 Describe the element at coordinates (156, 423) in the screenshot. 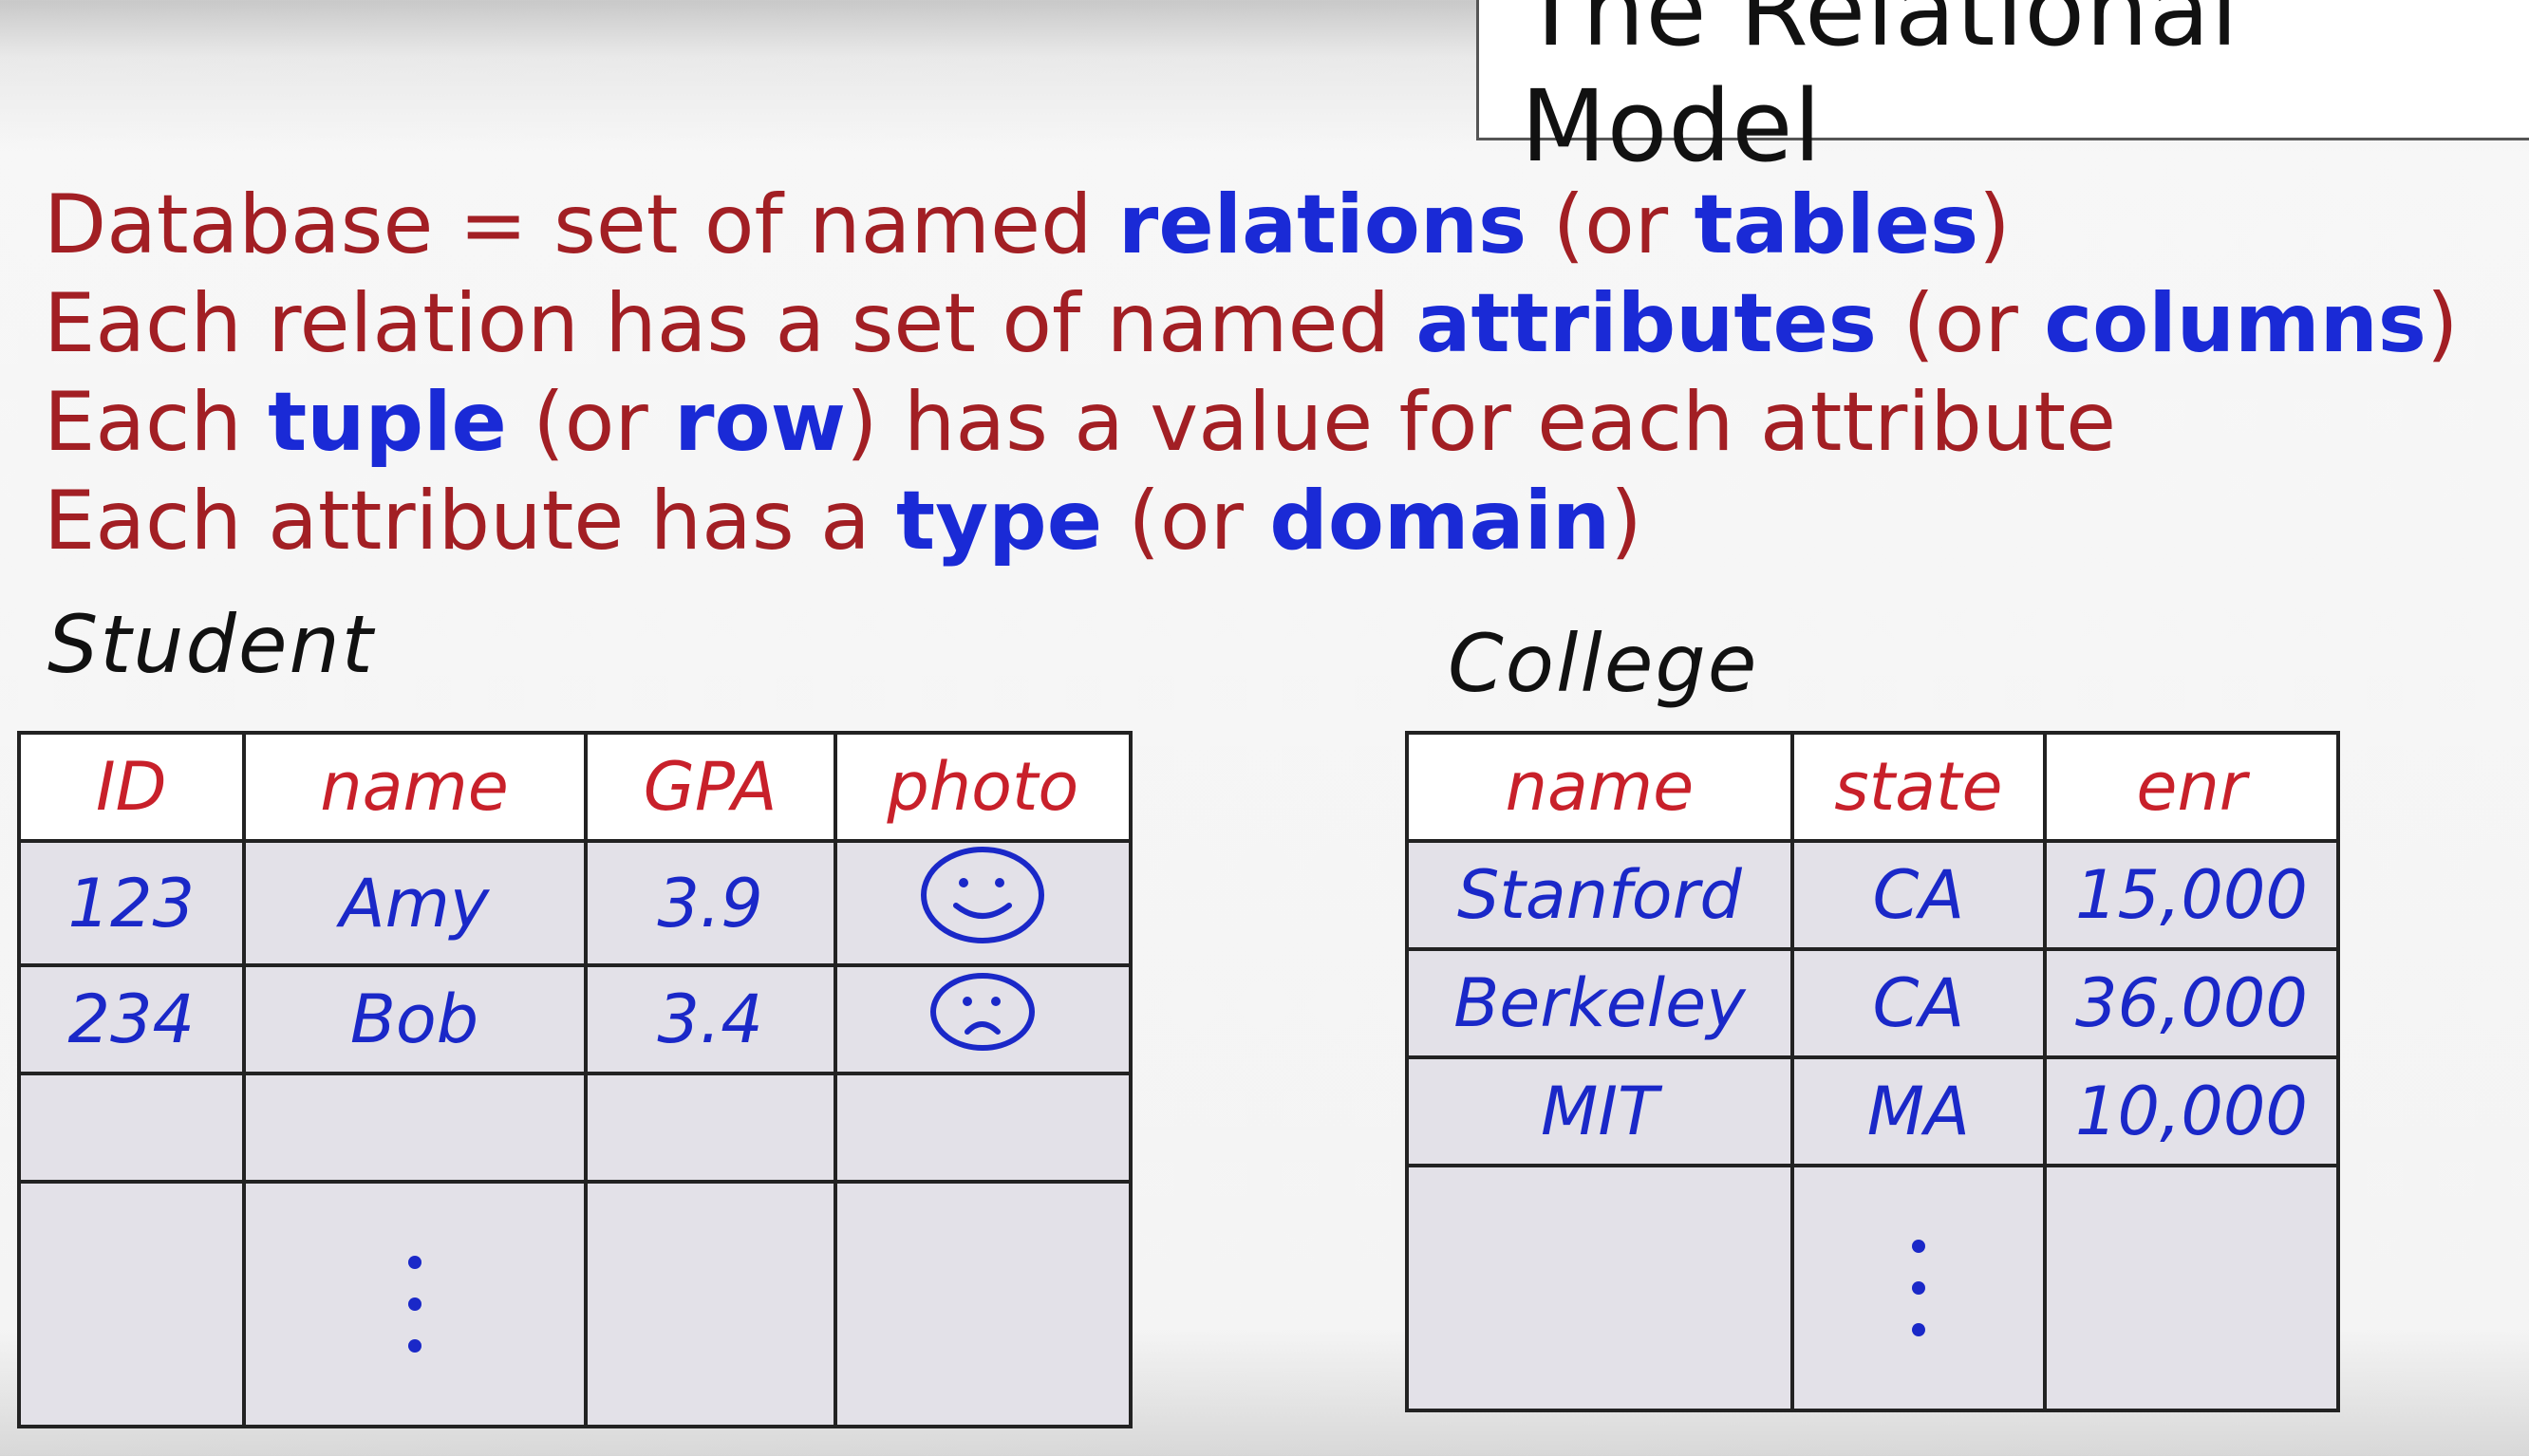

I see `text: Each` at that location.